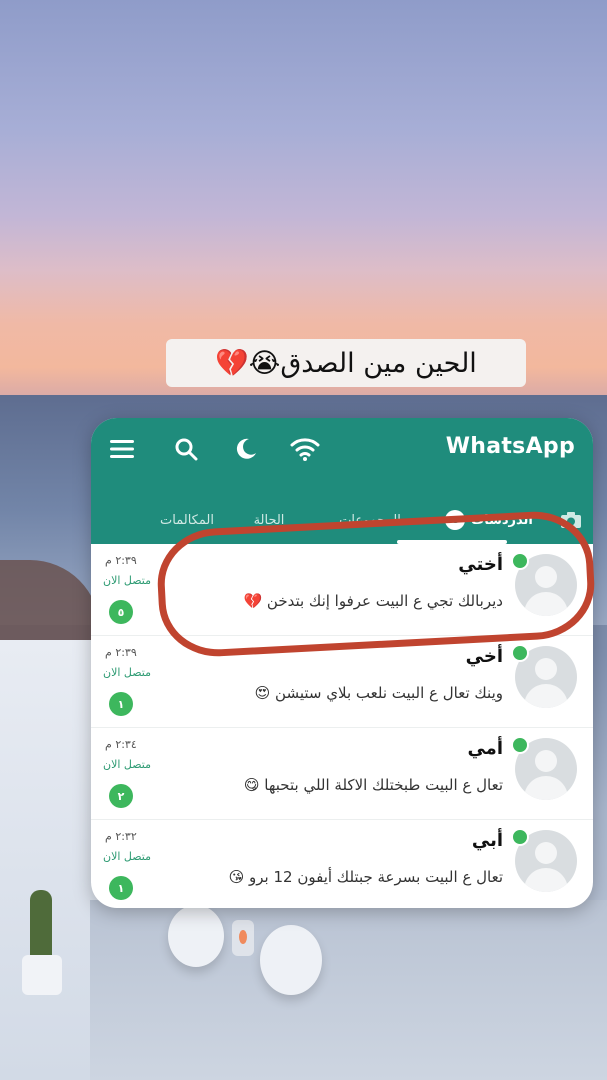 Image resolution: width=607 pixels, height=1080 pixels. I want to click on chat-name: أخي, so click(484, 656).